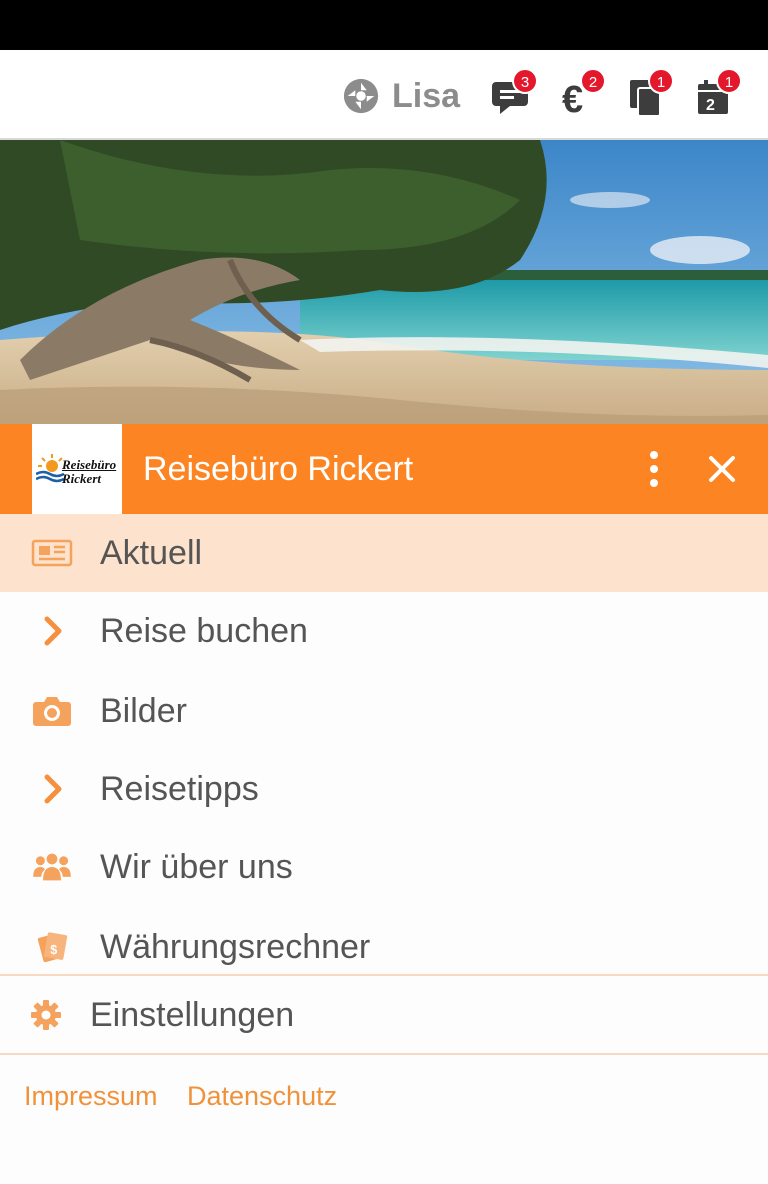  Describe the element at coordinates (361, 96) in the screenshot. I see `user-logo-icon` at that location.